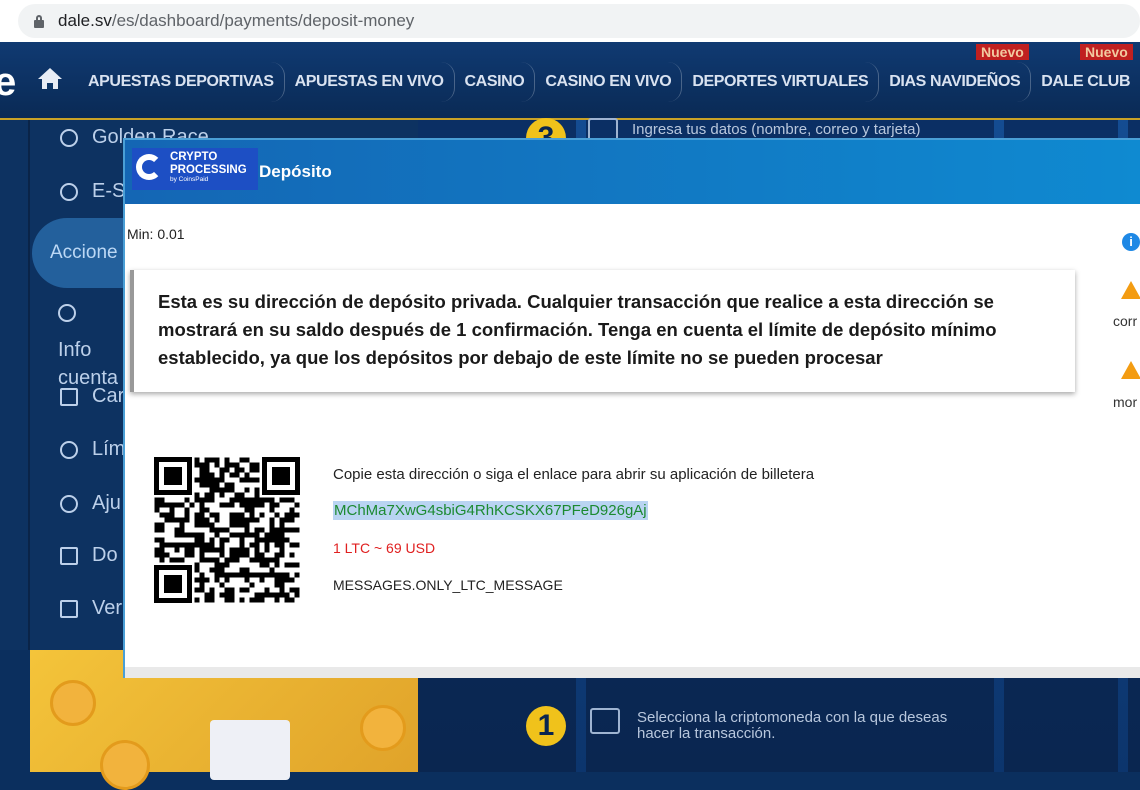 The width and height of the screenshot is (1140, 790). What do you see at coordinates (69, 608) in the screenshot?
I see `checkbox-icon` at bounding box center [69, 608].